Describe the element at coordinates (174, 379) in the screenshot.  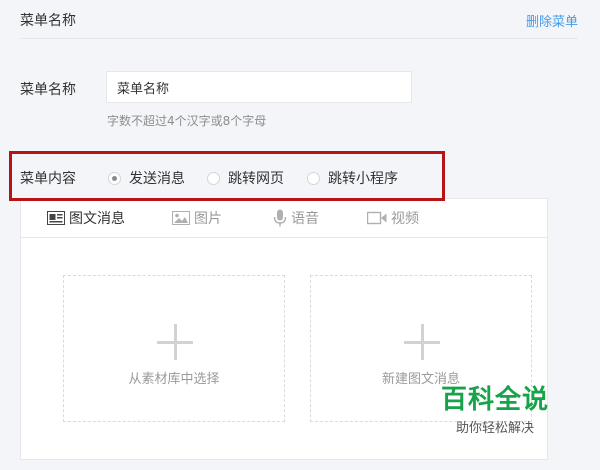
I see `choose-from-library-label: 从素材库中选择` at that location.